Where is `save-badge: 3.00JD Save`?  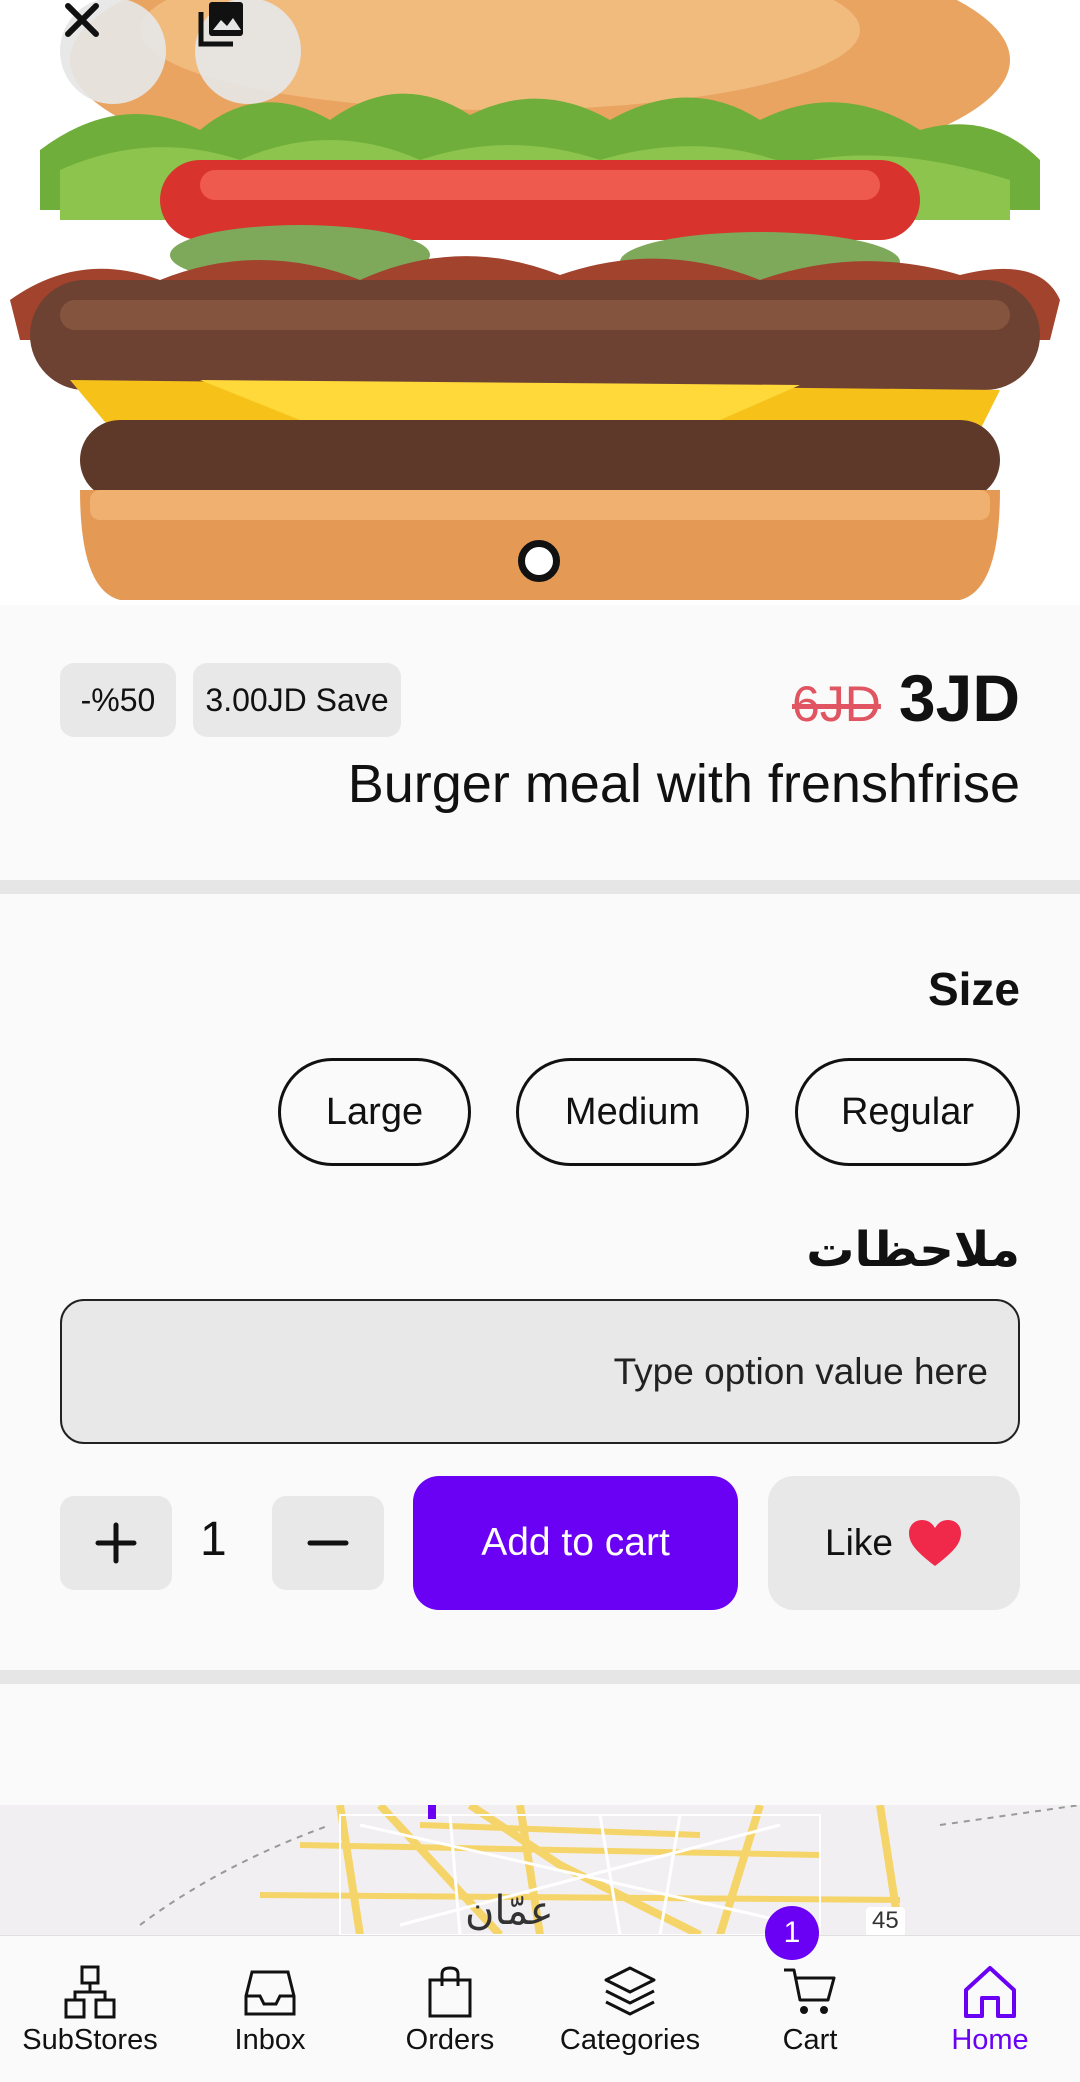
save-badge: 3.00JD Save is located at coordinates (297, 700).